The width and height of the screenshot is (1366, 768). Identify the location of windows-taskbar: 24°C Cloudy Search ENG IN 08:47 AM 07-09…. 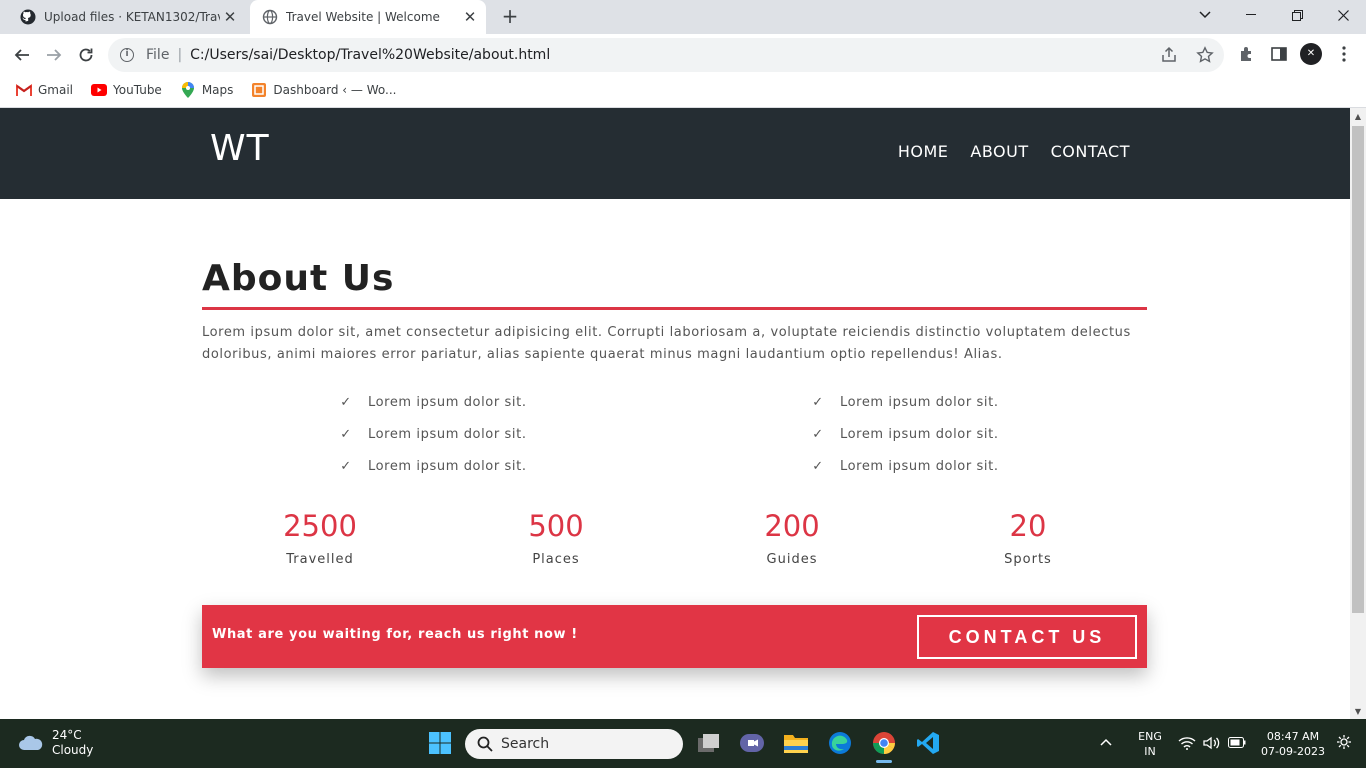
(683, 743).